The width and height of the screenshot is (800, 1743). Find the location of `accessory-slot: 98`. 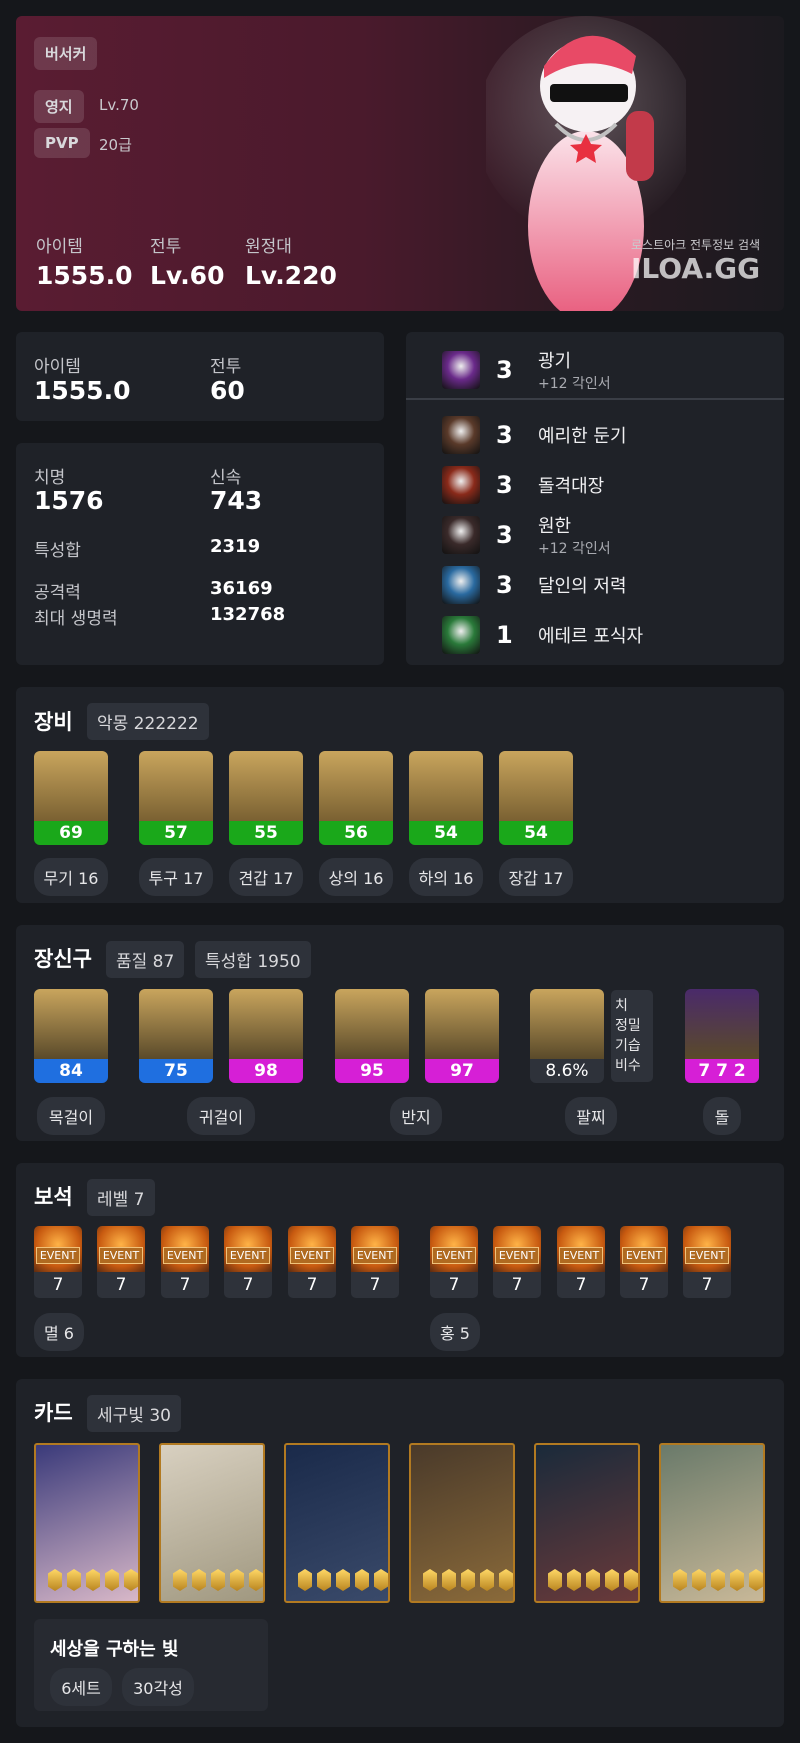

accessory-slot: 98 is located at coordinates (266, 1036).